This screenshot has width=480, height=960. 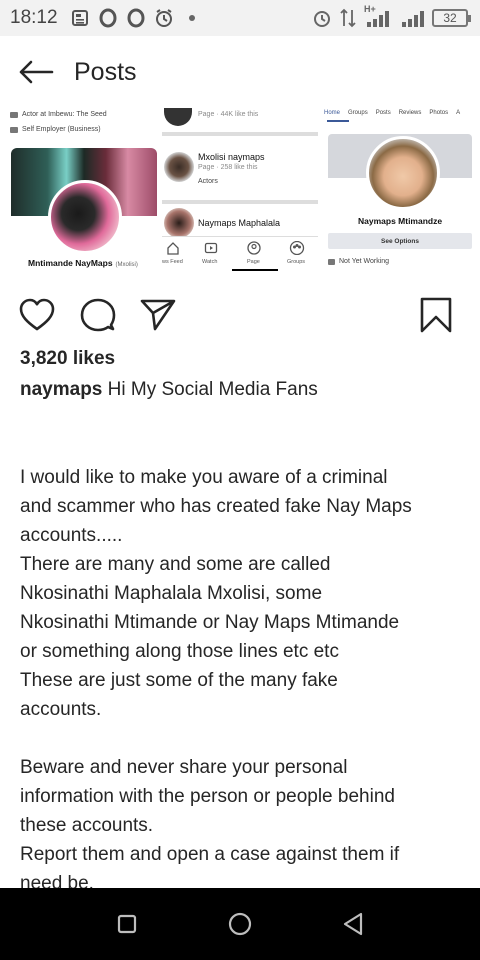 I want to click on bookmark-icon, so click(x=436, y=315).